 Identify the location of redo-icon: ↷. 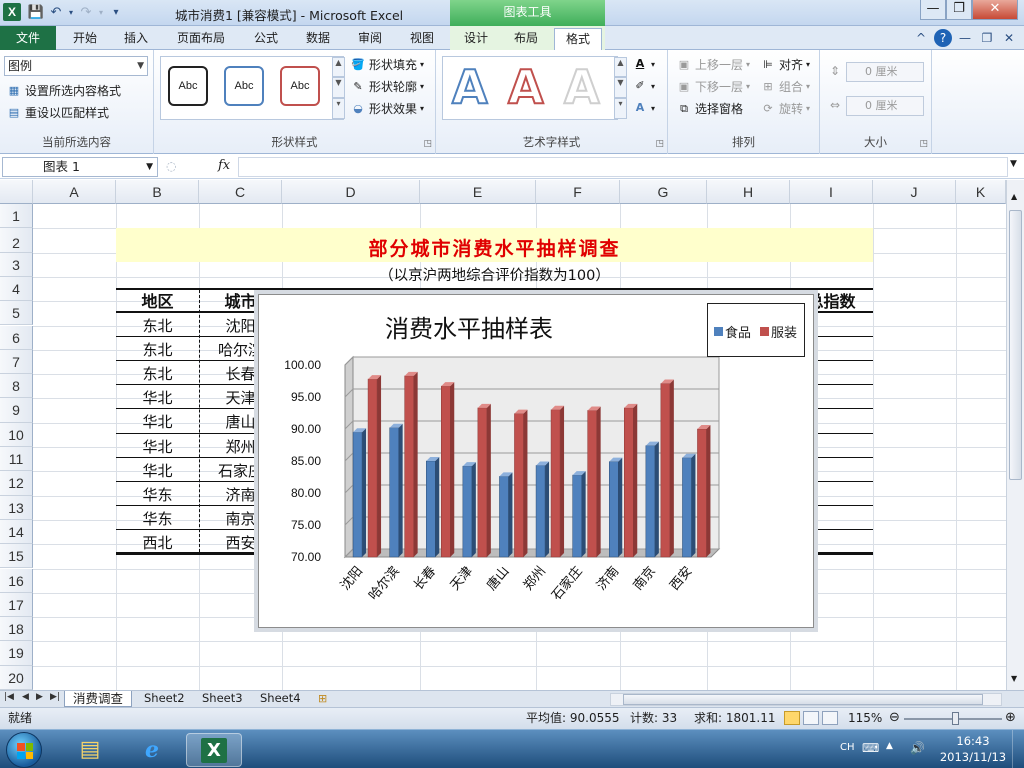
(86, 13).